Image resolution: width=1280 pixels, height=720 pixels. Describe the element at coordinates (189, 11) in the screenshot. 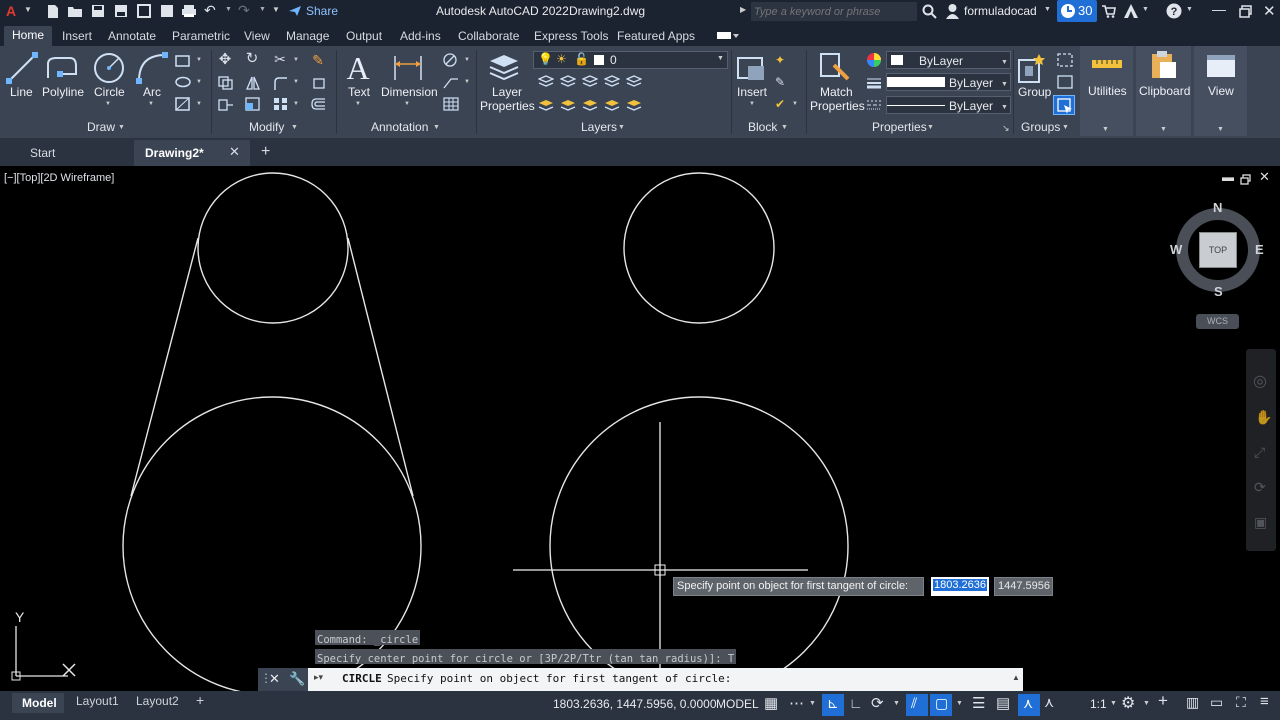

I see `plot-icon` at that location.